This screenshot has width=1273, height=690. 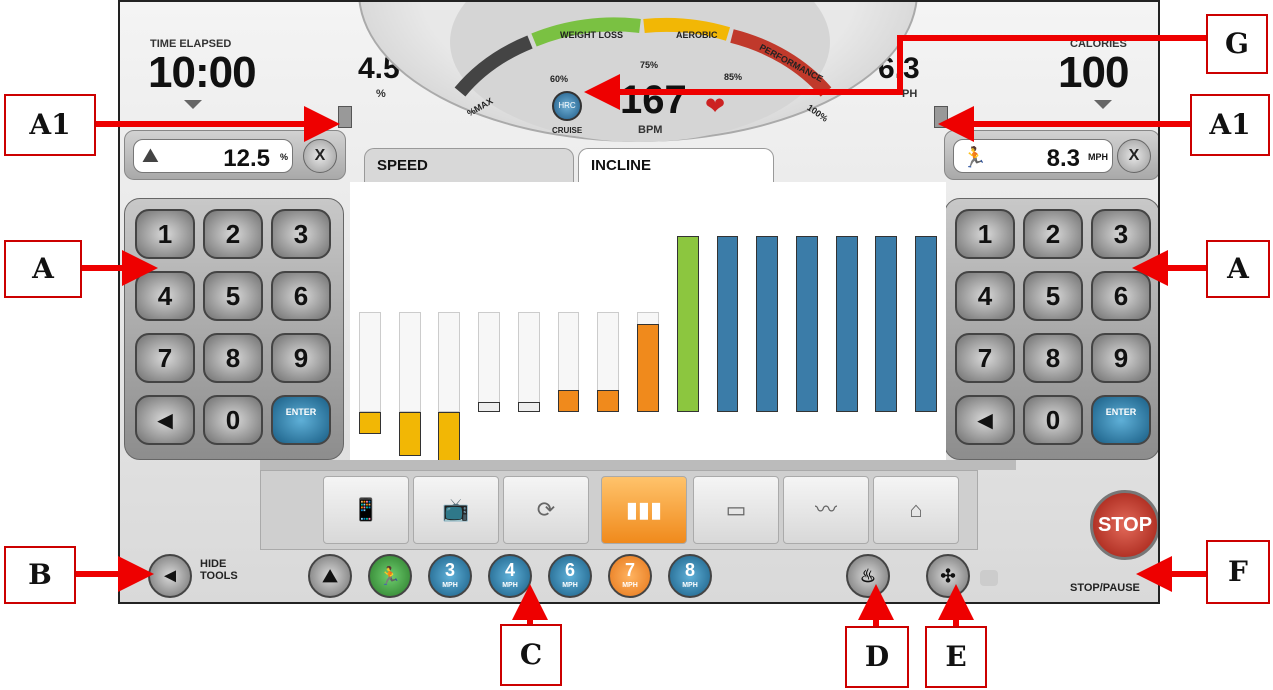 What do you see at coordinates (233, 420) in the screenshot?
I see `incline-key-0: 0` at bounding box center [233, 420].